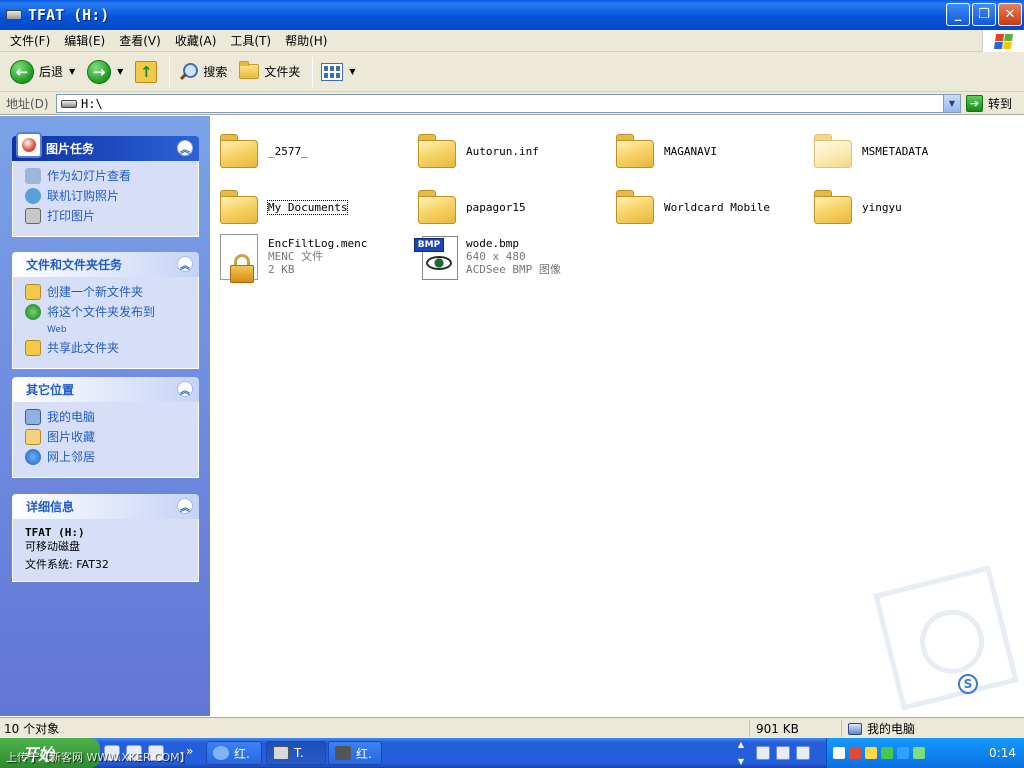 The height and width of the screenshot is (768, 1024). What do you see at coordinates (106, 437) in the screenshot?
I see `place-my-pictures: 图片收藏` at bounding box center [106, 437].